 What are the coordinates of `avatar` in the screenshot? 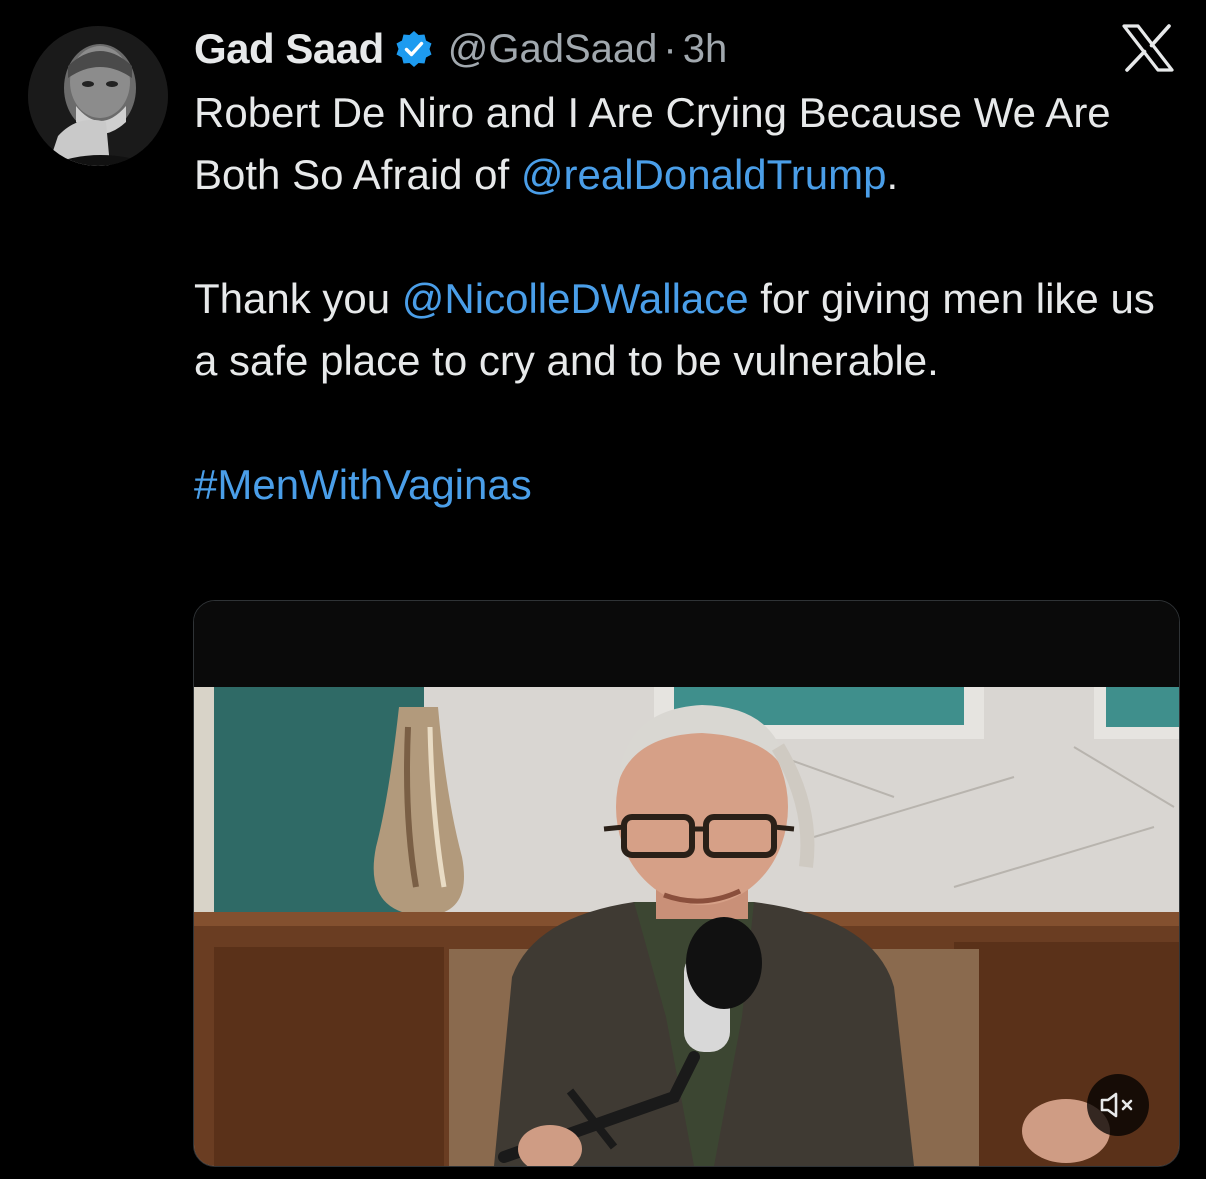 It's located at (98, 96).